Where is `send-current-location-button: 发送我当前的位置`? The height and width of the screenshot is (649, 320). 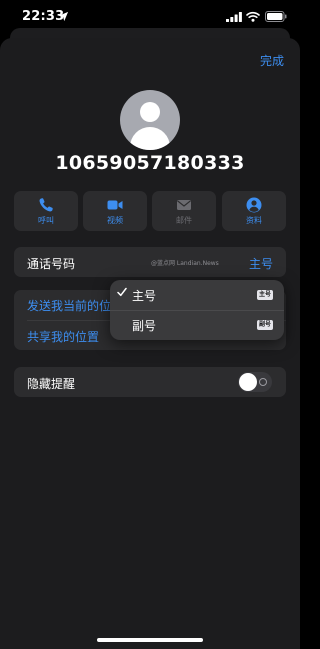 send-current-location-button: 发送我当前的位置 is located at coordinates (75, 305).